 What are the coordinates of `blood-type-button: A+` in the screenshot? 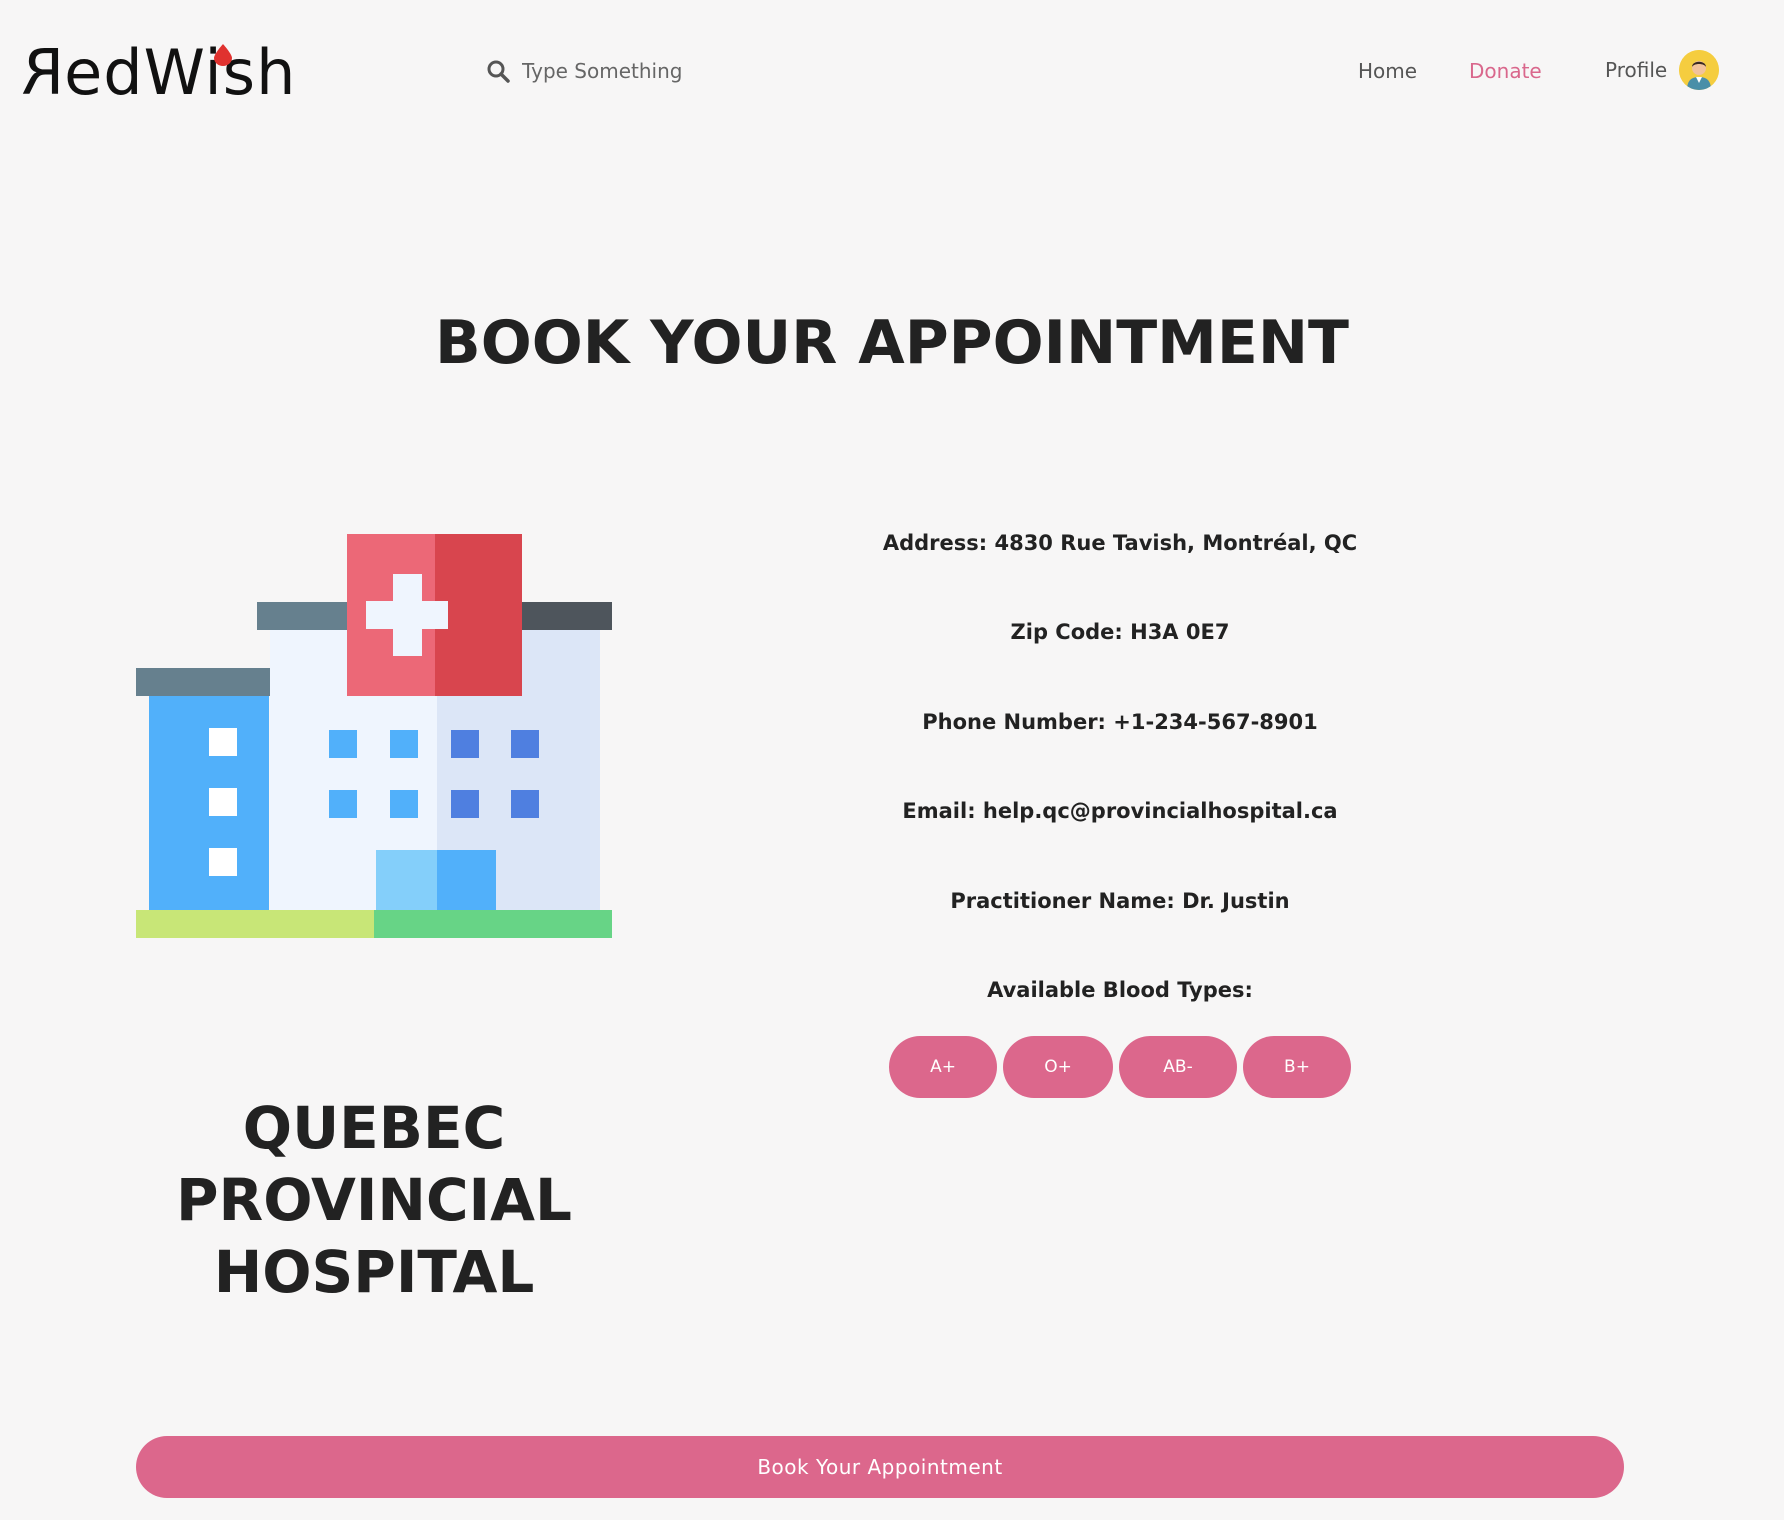 It's located at (943, 1067).